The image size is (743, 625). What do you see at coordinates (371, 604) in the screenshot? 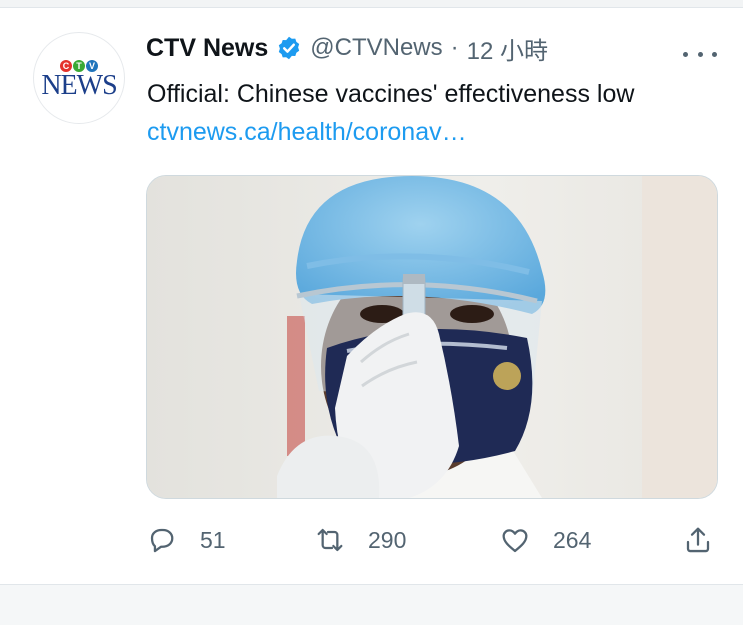
I see `timeline-divider-bottom` at bounding box center [371, 604].